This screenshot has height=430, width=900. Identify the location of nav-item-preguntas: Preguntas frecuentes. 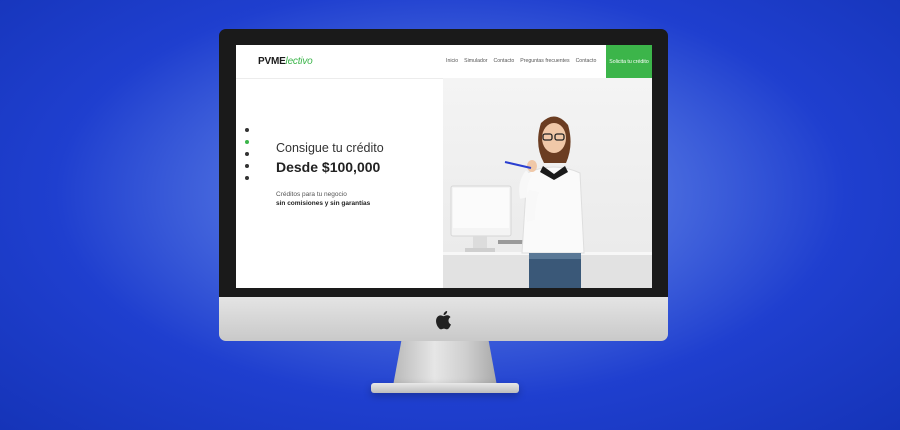
(544, 61).